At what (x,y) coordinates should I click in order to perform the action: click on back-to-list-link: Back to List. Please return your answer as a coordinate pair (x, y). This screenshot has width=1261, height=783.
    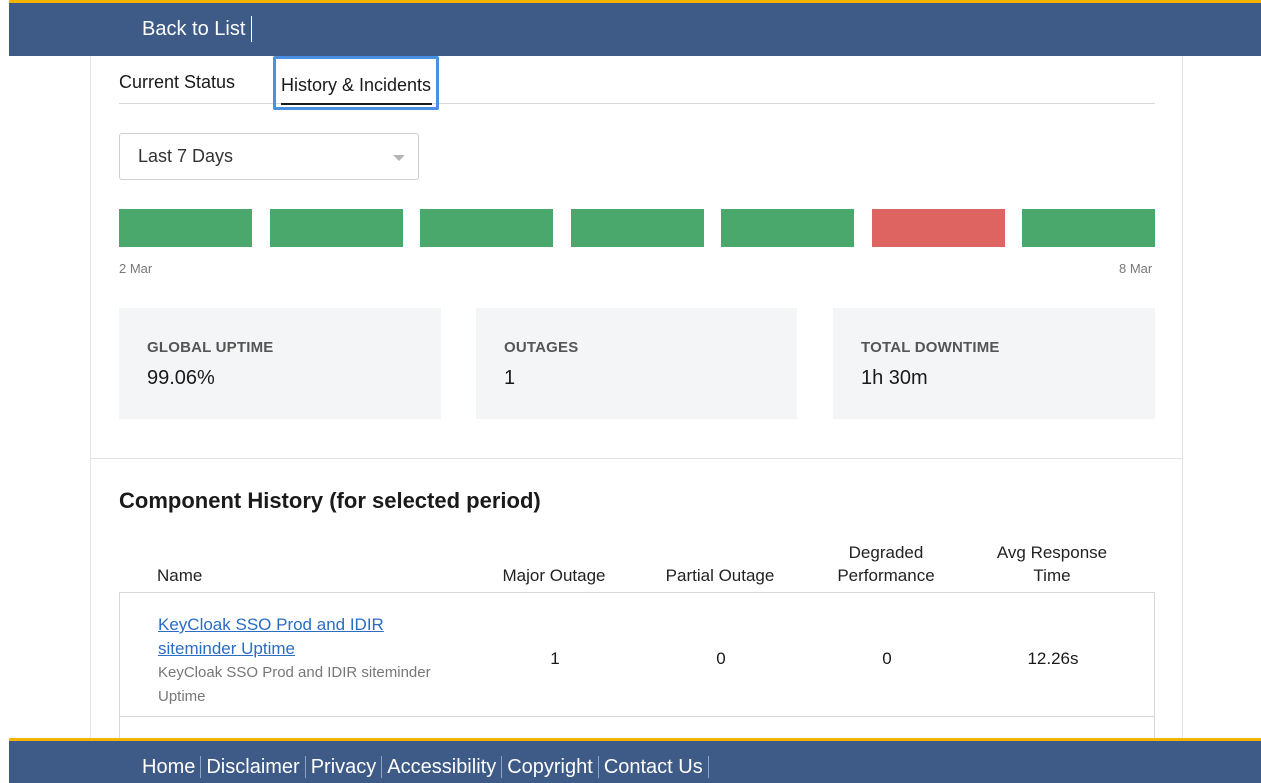
    Looking at the image, I should click on (197, 29).